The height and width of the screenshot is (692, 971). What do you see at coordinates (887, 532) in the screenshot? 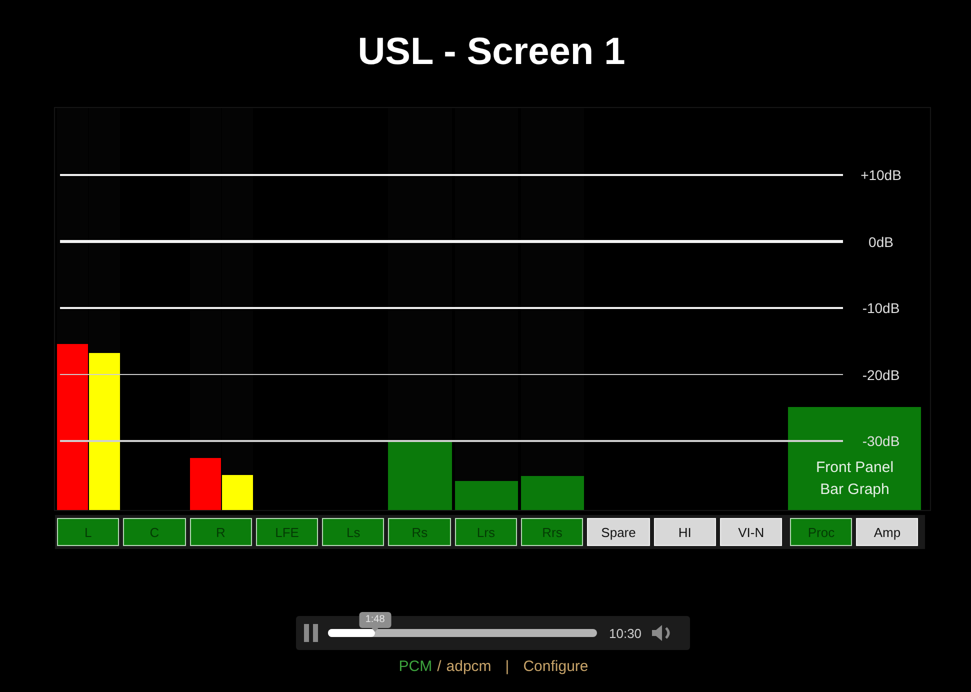
I see `output-button: Amp` at bounding box center [887, 532].